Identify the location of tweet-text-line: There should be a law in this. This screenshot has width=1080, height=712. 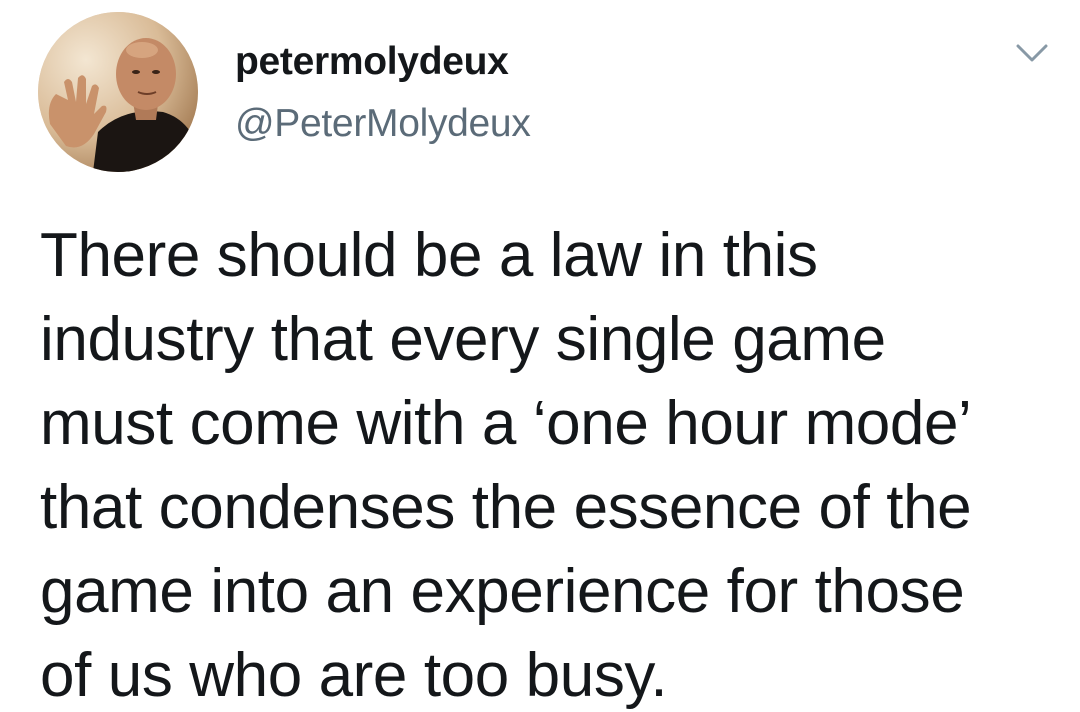
(429, 255).